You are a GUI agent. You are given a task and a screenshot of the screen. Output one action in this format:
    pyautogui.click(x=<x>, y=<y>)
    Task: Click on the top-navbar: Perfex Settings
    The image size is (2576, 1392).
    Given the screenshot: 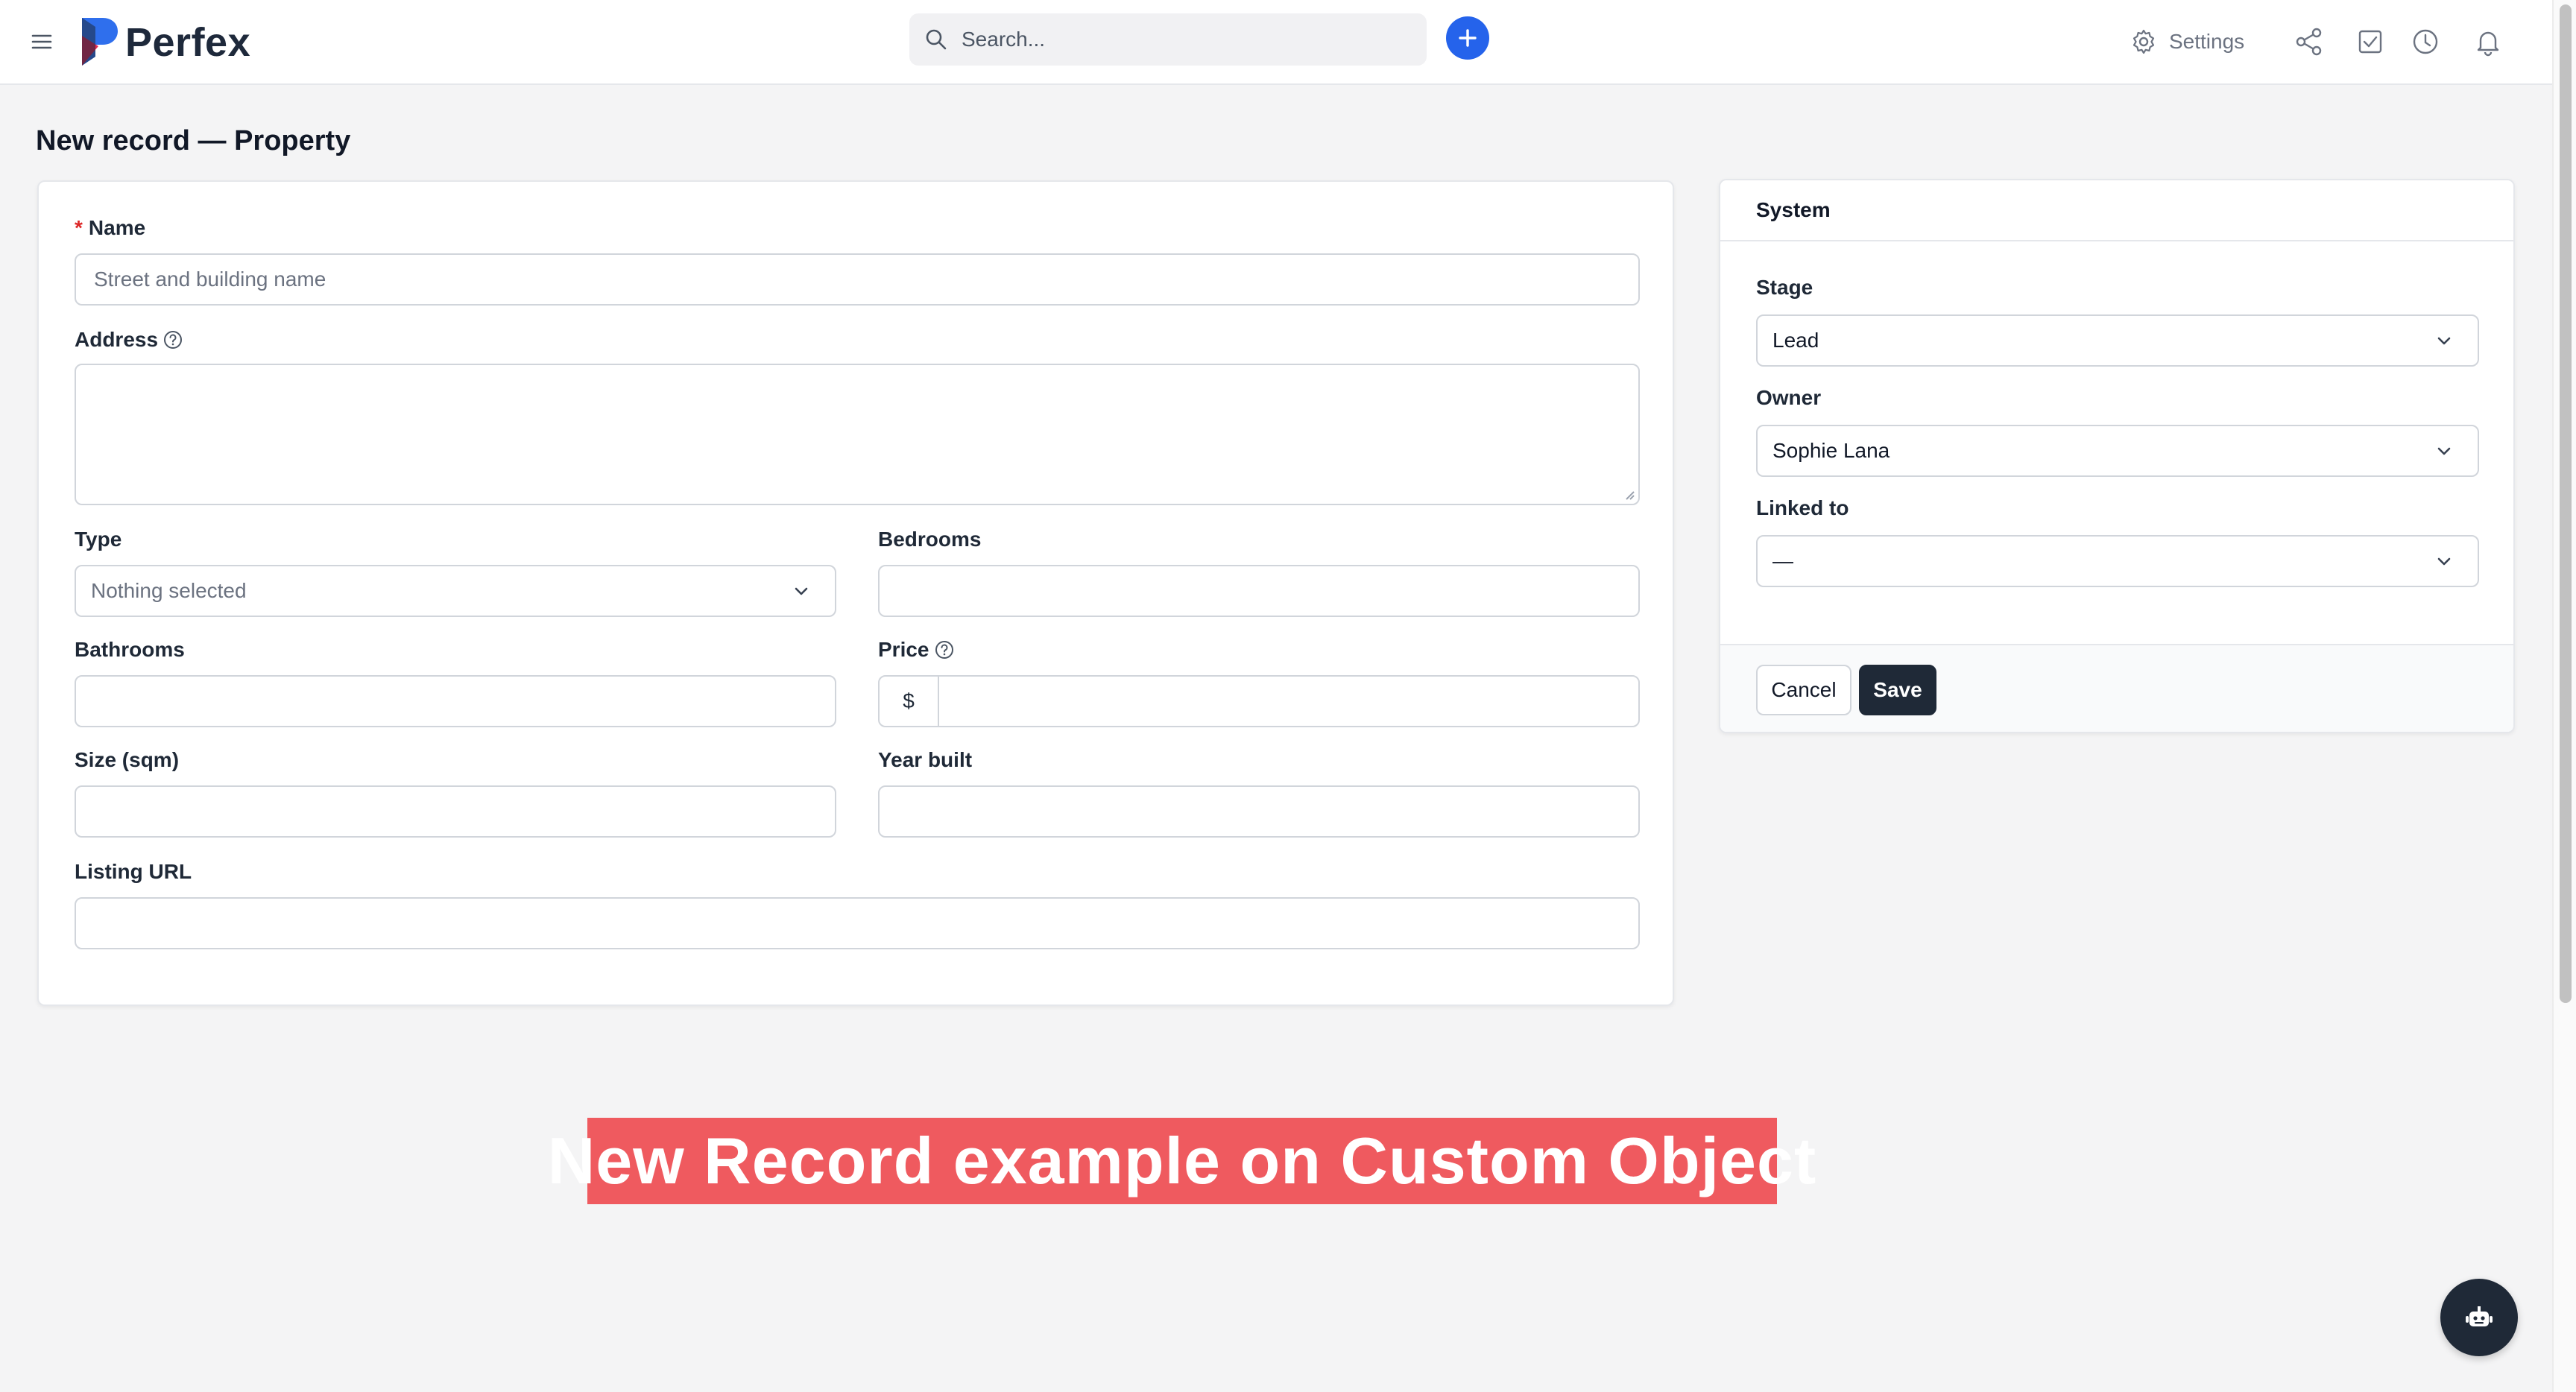 What is the action you would take?
    pyautogui.click(x=1276, y=42)
    